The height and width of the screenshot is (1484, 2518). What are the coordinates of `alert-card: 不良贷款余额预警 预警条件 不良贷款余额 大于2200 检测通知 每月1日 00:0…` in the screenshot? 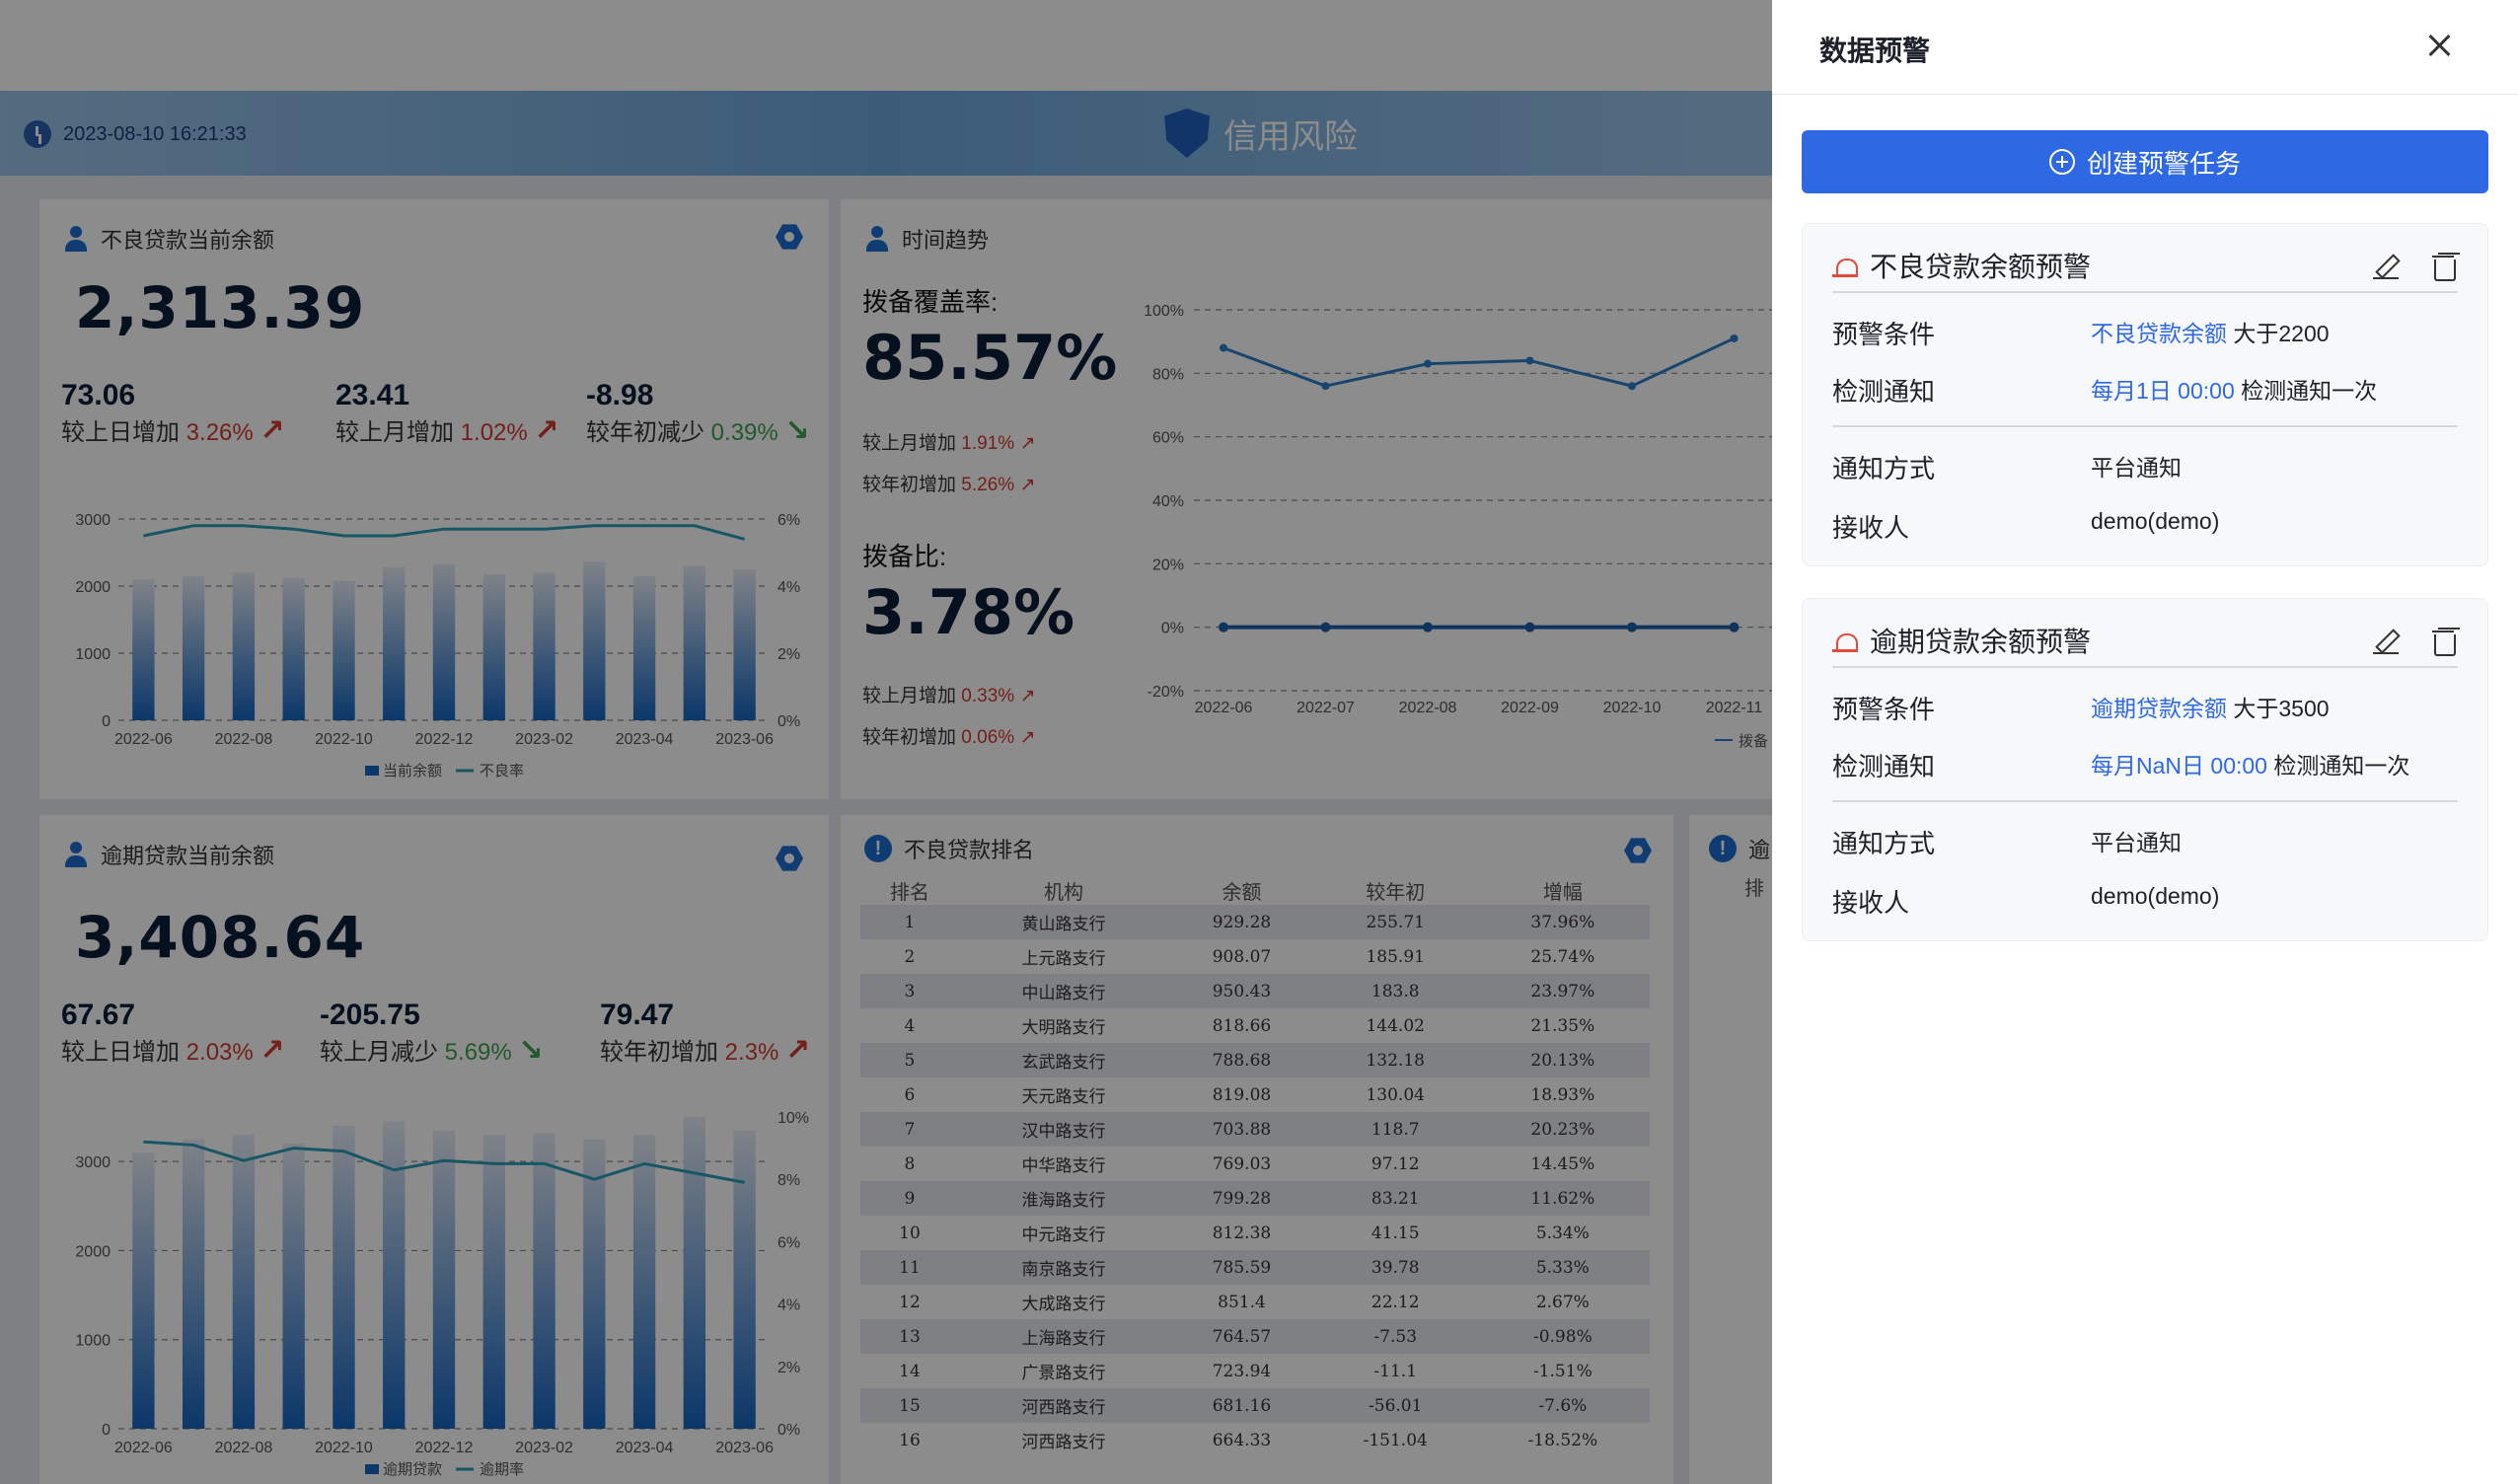 It's located at (2145, 394).